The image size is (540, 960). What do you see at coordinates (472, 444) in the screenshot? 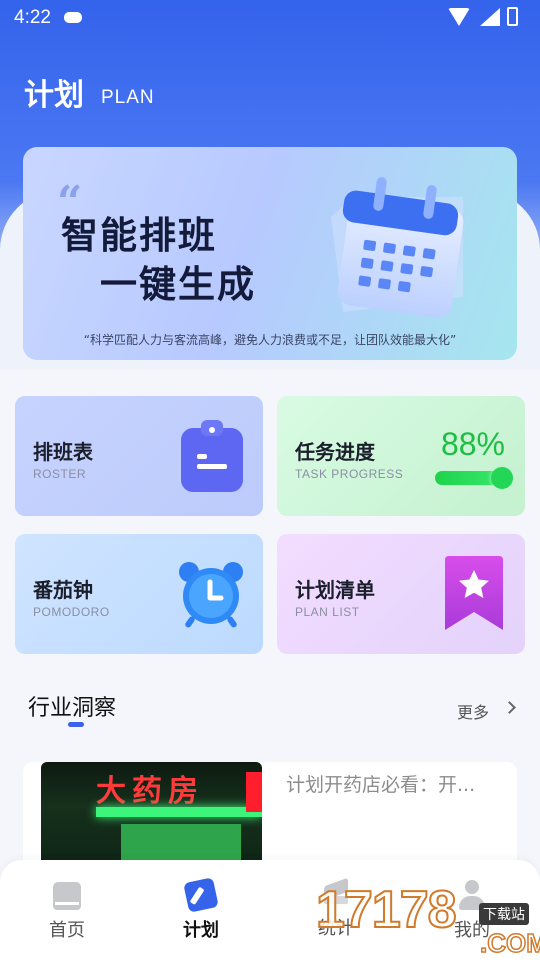
I see `progress-percent: 88%` at bounding box center [472, 444].